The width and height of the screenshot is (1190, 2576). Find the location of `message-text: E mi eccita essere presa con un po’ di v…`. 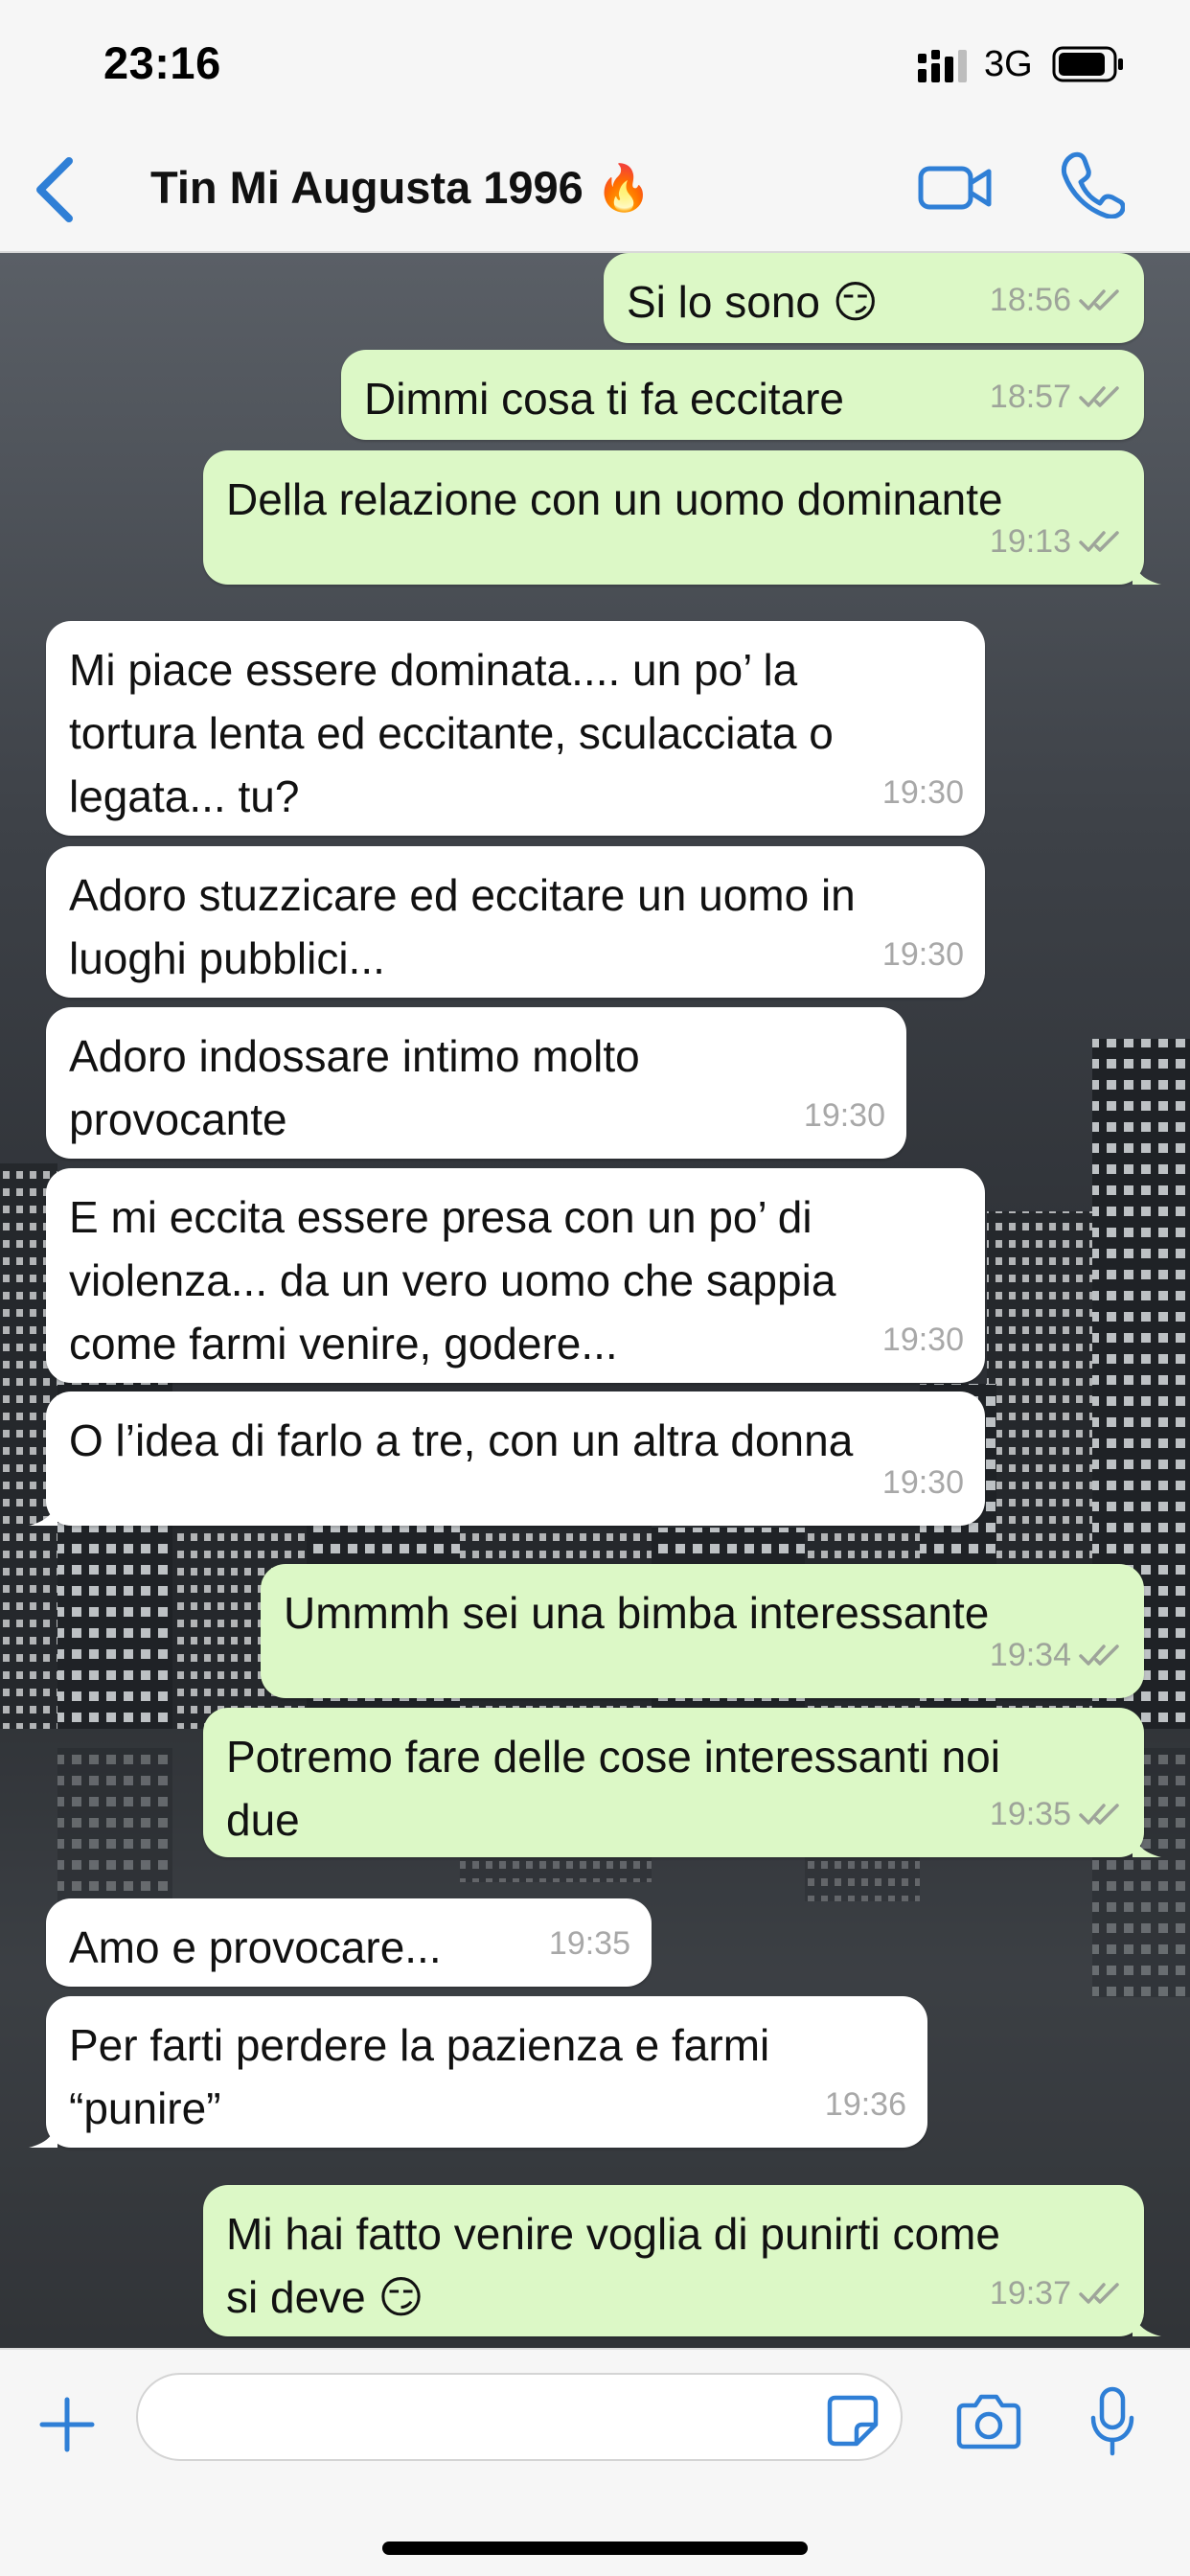

message-text: E mi eccita essere presa con un po’ di v… is located at coordinates (452, 1280).